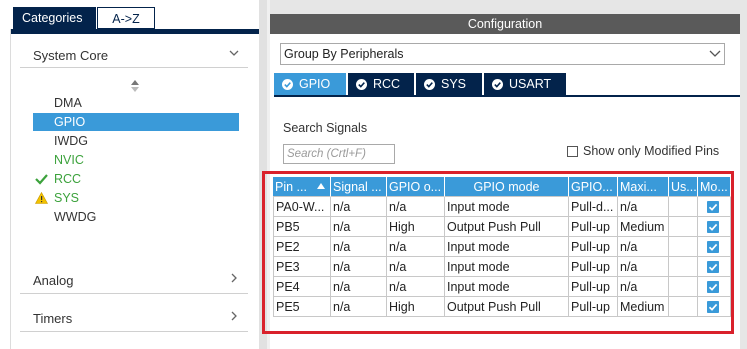 The height and width of the screenshot is (349, 747). What do you see at coordinates (135, 86) in the screenshot?
I see `sort-arrows-icon` at bounding box center [135, 86].